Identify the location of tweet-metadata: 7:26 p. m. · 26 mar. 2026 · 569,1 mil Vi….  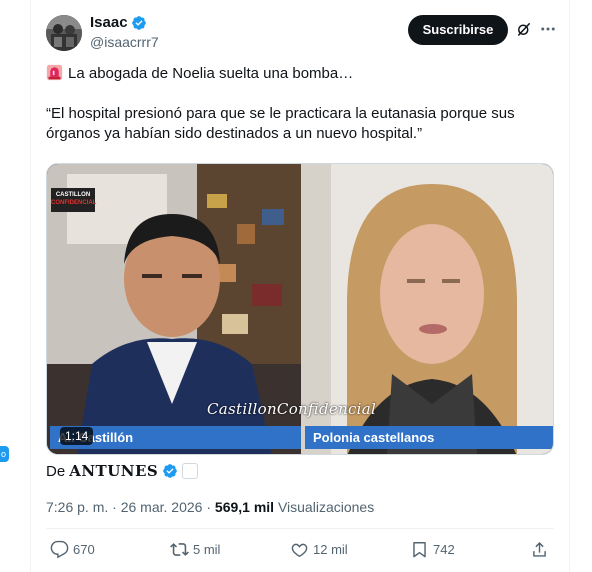
(210, 507).